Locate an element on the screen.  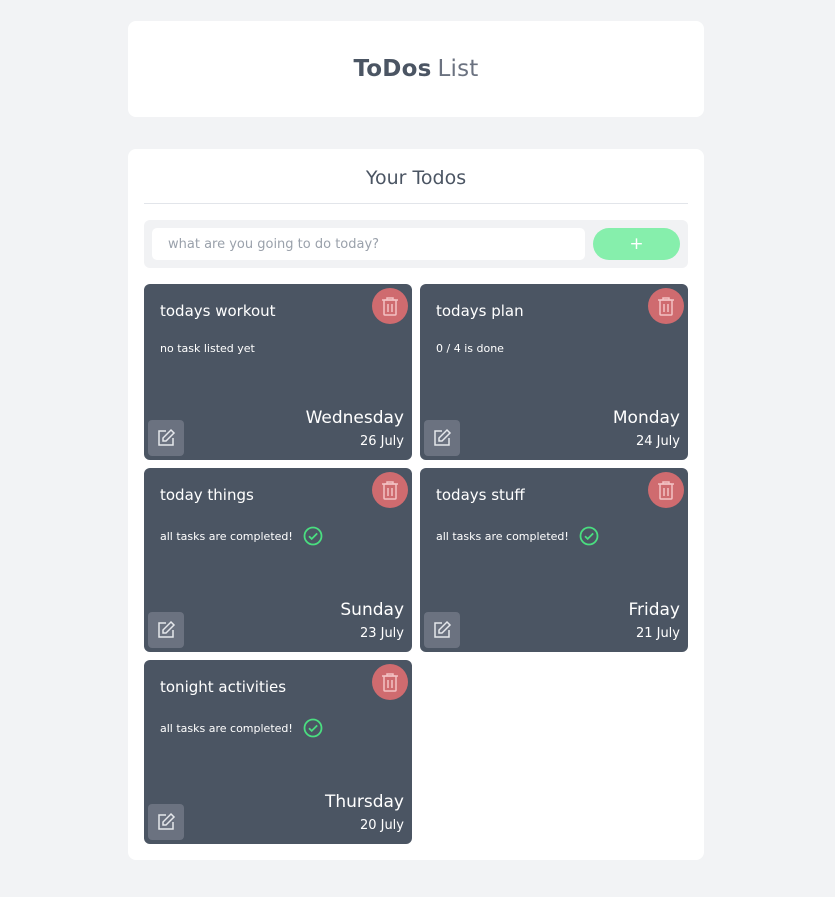
todo-title: todays stuff is located at coordinates (480, 495).